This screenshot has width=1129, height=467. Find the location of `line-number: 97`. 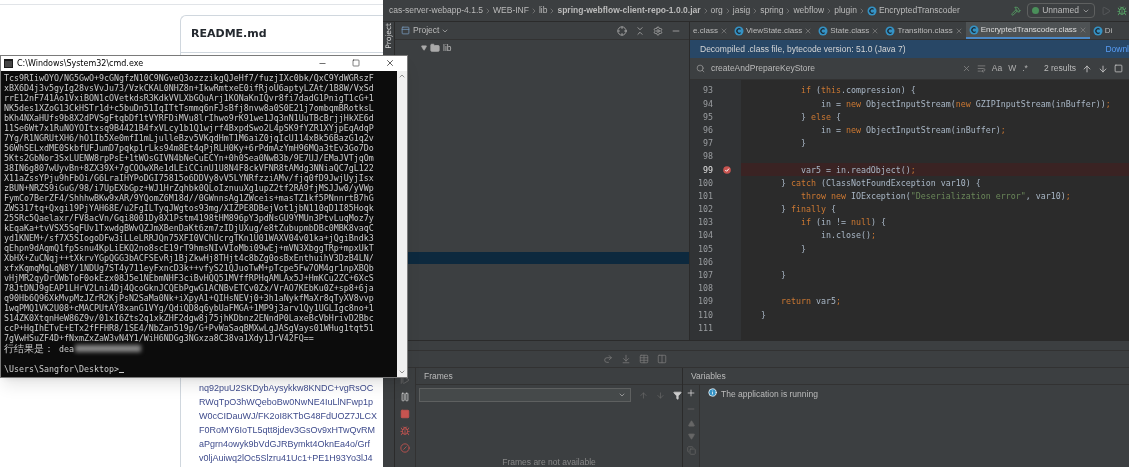

line-number: 97 is located at coordinates (707, 143).